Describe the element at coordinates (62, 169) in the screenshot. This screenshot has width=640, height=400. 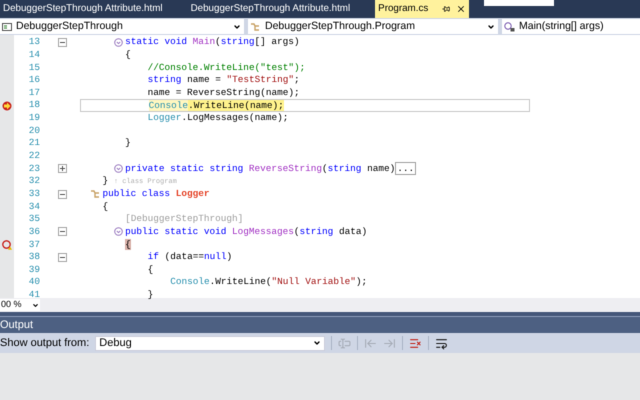
I see `expand-icon` at that location.